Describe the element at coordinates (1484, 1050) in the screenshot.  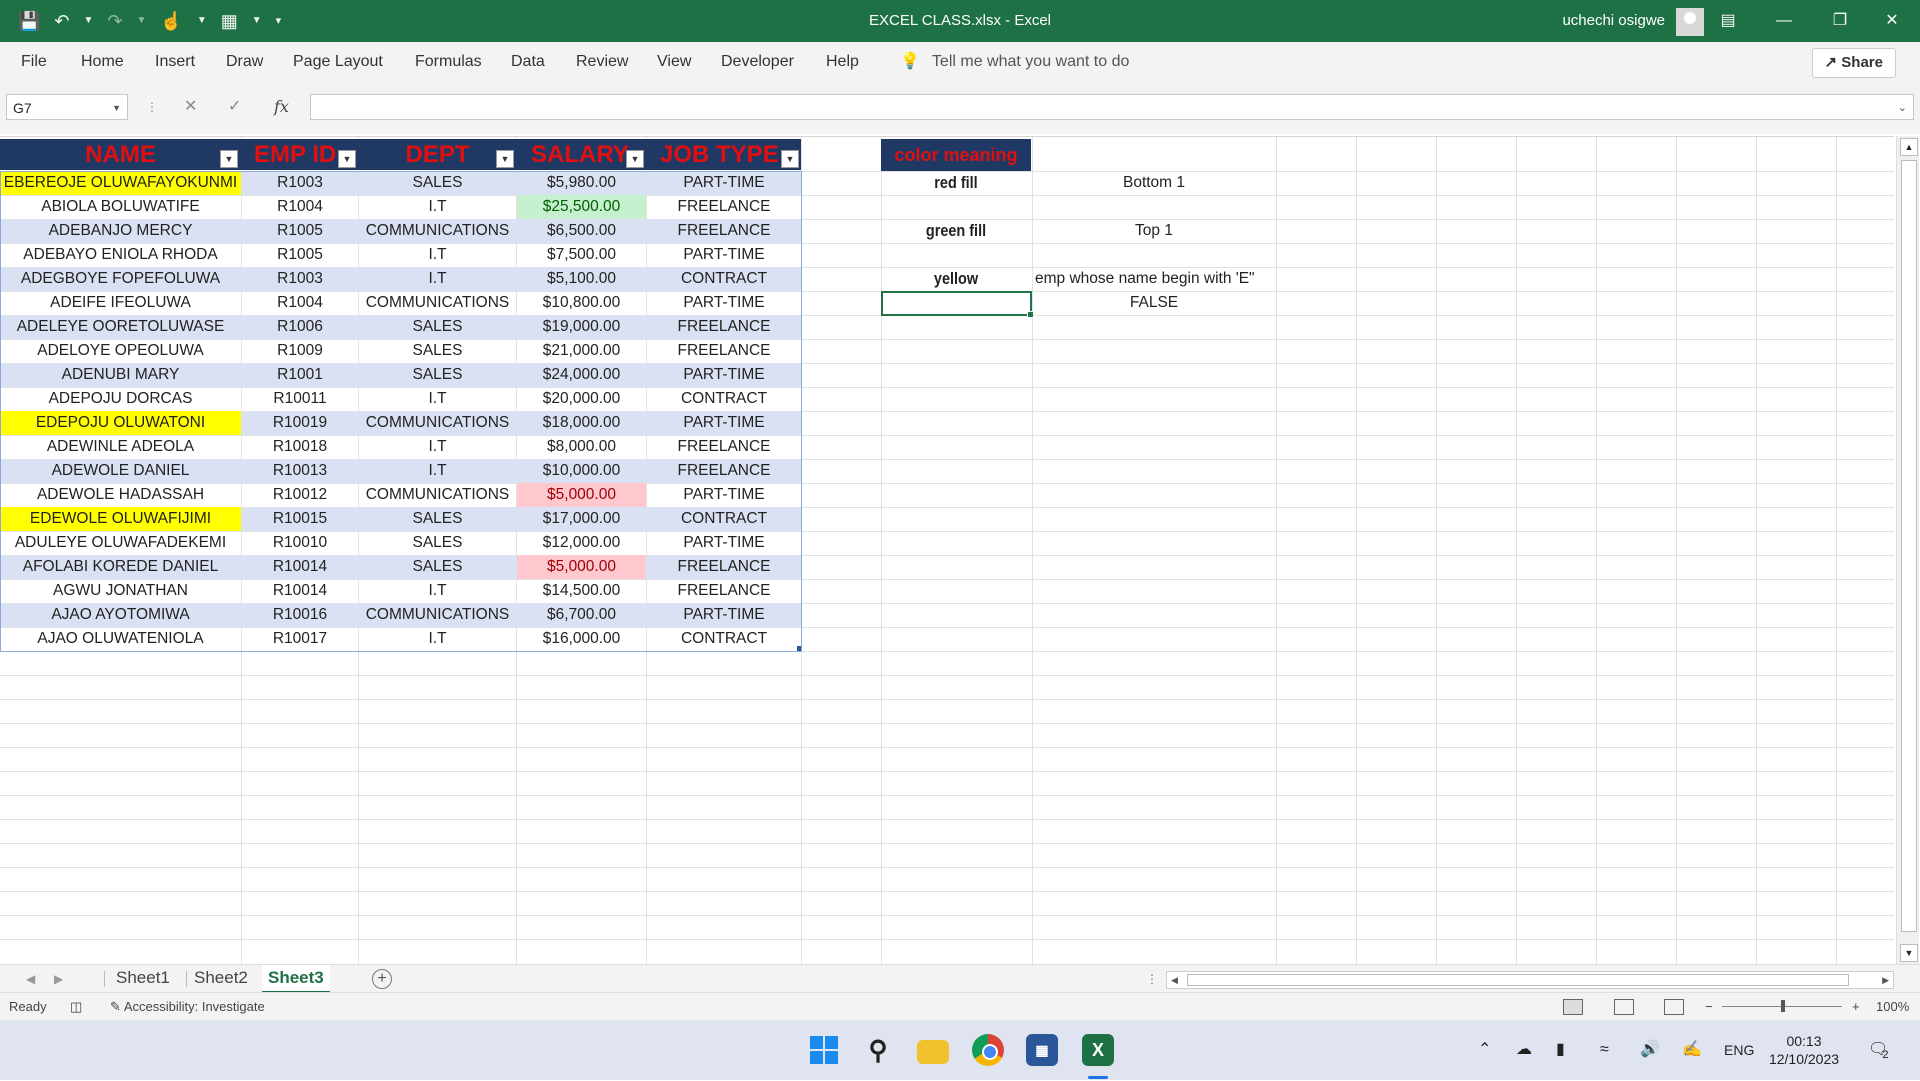
I see `chevron-up-icon: ⌃` at that location.